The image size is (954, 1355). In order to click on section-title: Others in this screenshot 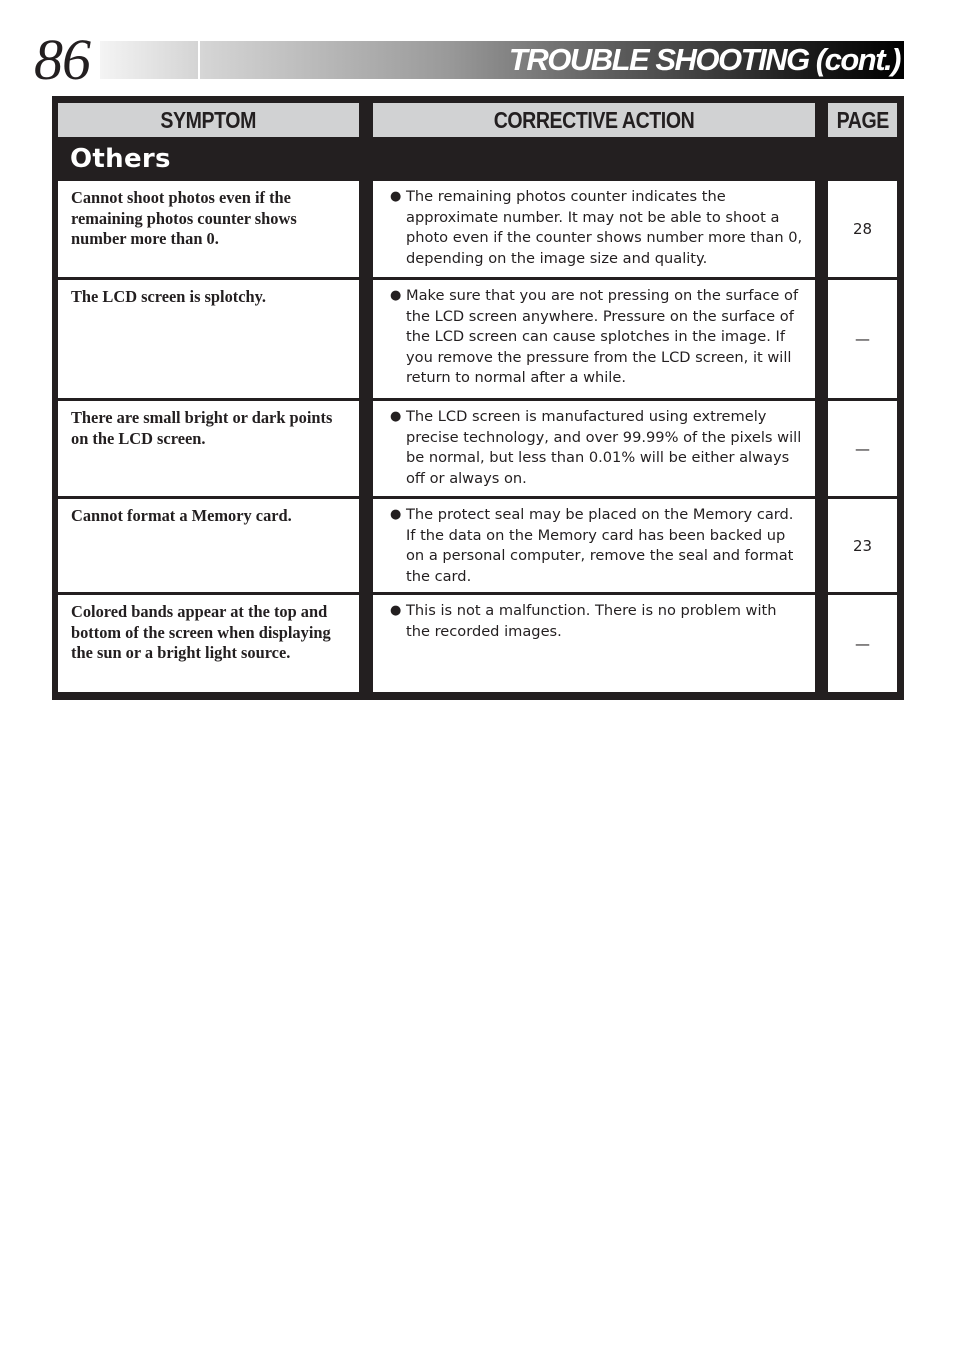, I will do `click(120, 159)`.